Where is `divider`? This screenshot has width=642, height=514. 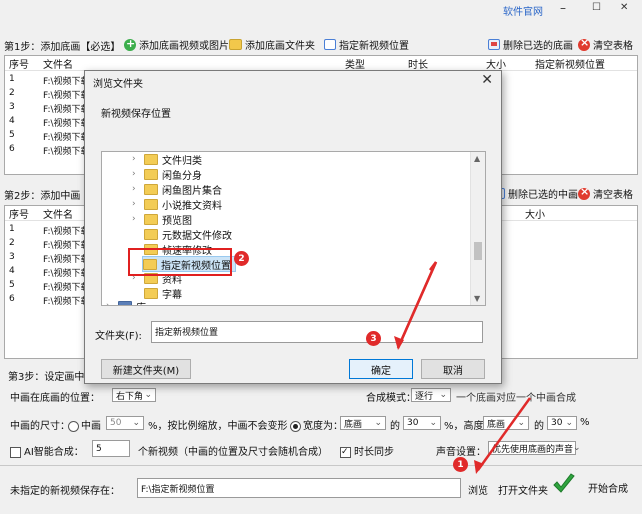
divider is located at coordinates (321, 465).